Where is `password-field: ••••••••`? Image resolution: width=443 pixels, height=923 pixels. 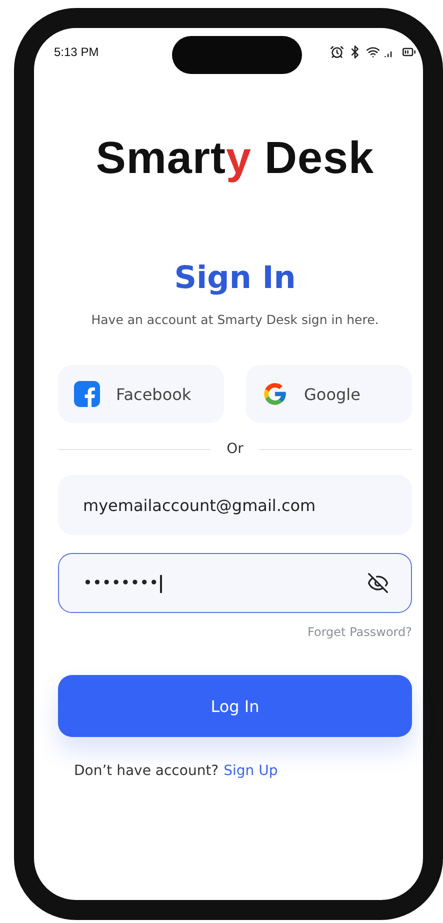 password-field: •••••••• is located at coordinates (235, 583).